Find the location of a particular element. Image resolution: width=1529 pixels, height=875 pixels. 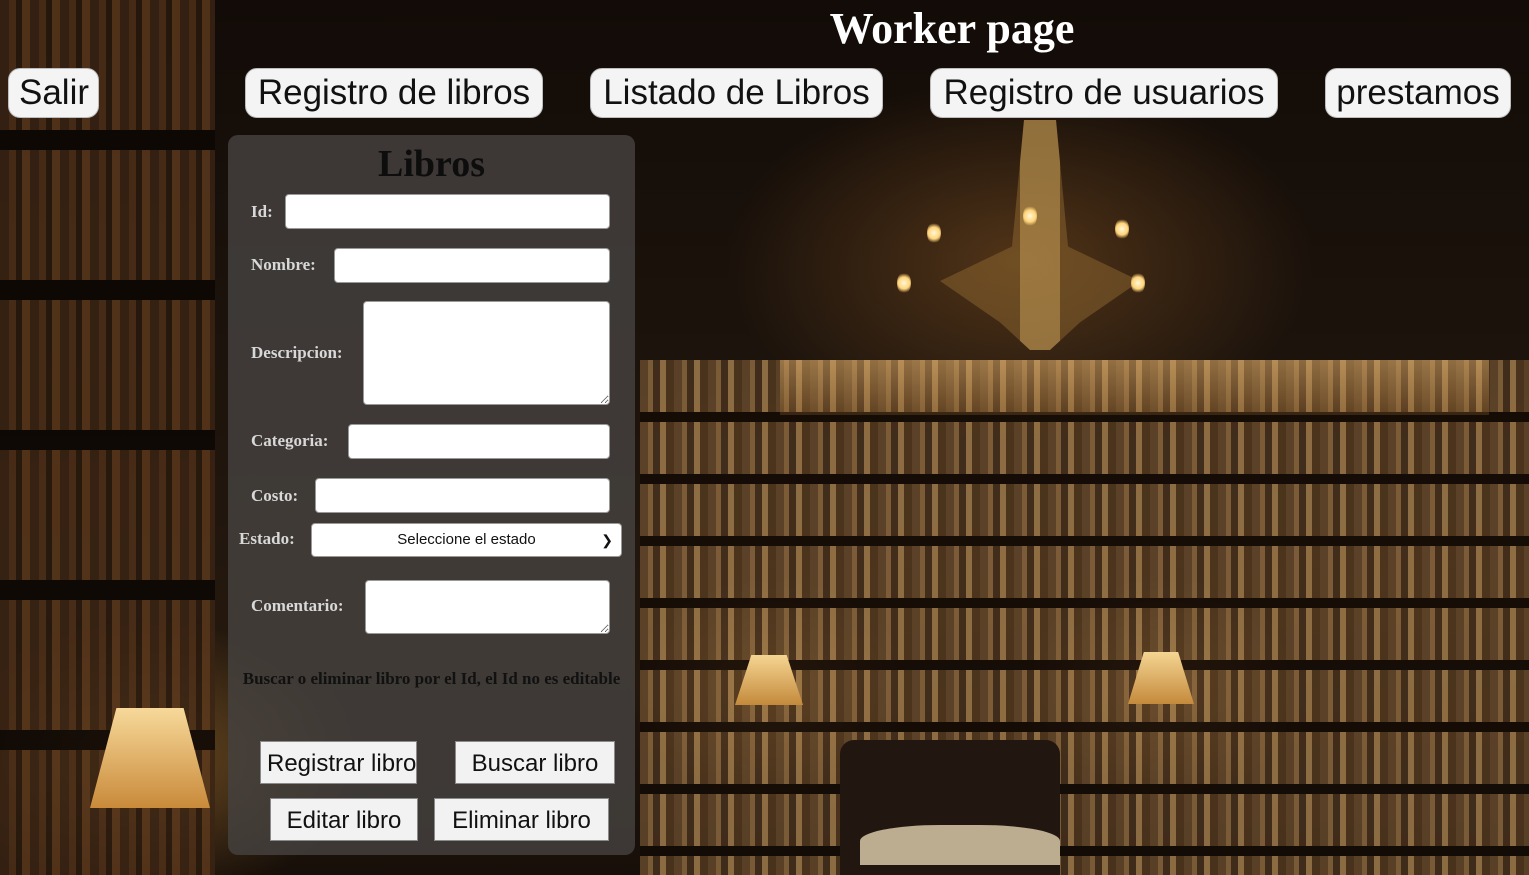

open-book is located at coordinates (960, 845).